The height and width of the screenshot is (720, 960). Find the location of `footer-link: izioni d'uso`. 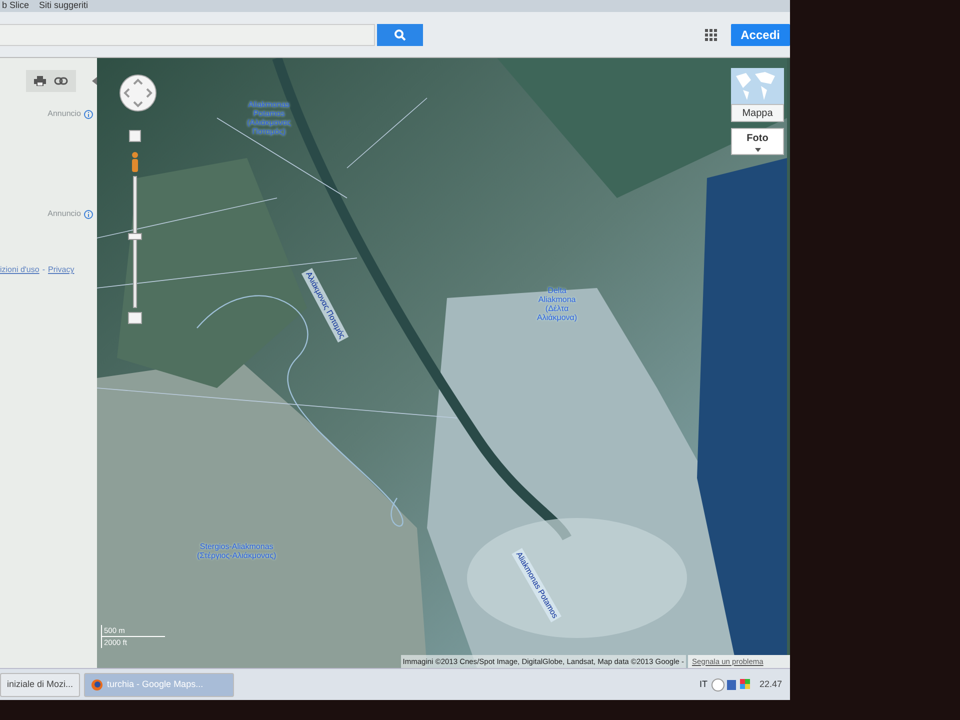

footer-link: izioni d'uso is located at coordinates (20, 270).